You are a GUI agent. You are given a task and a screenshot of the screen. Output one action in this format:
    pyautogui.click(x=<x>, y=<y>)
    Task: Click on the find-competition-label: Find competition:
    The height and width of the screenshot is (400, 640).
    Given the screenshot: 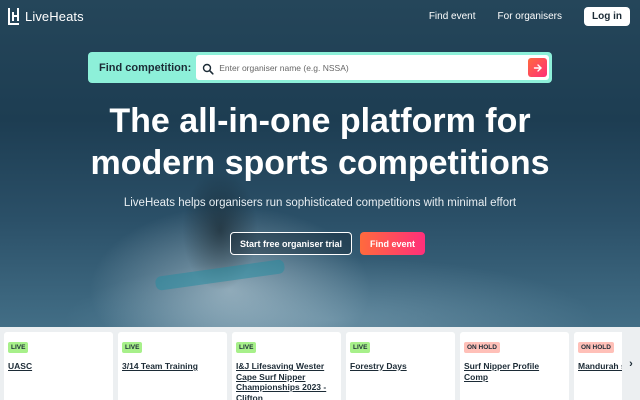 What is the action you would take?
    pyautogui.click(x=145, y=67)
    